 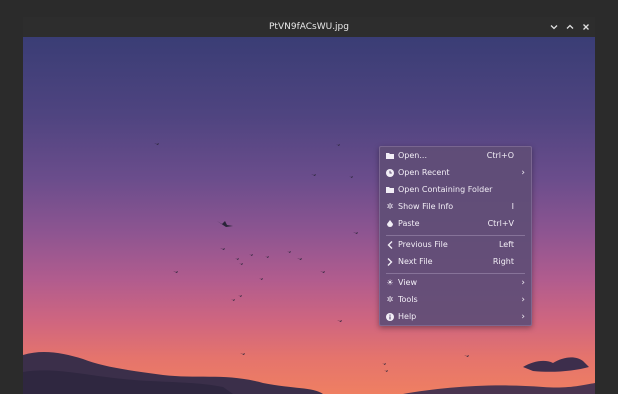 I want to click on menu-item-view: ☀ View ›, so click(x=455, y=283).